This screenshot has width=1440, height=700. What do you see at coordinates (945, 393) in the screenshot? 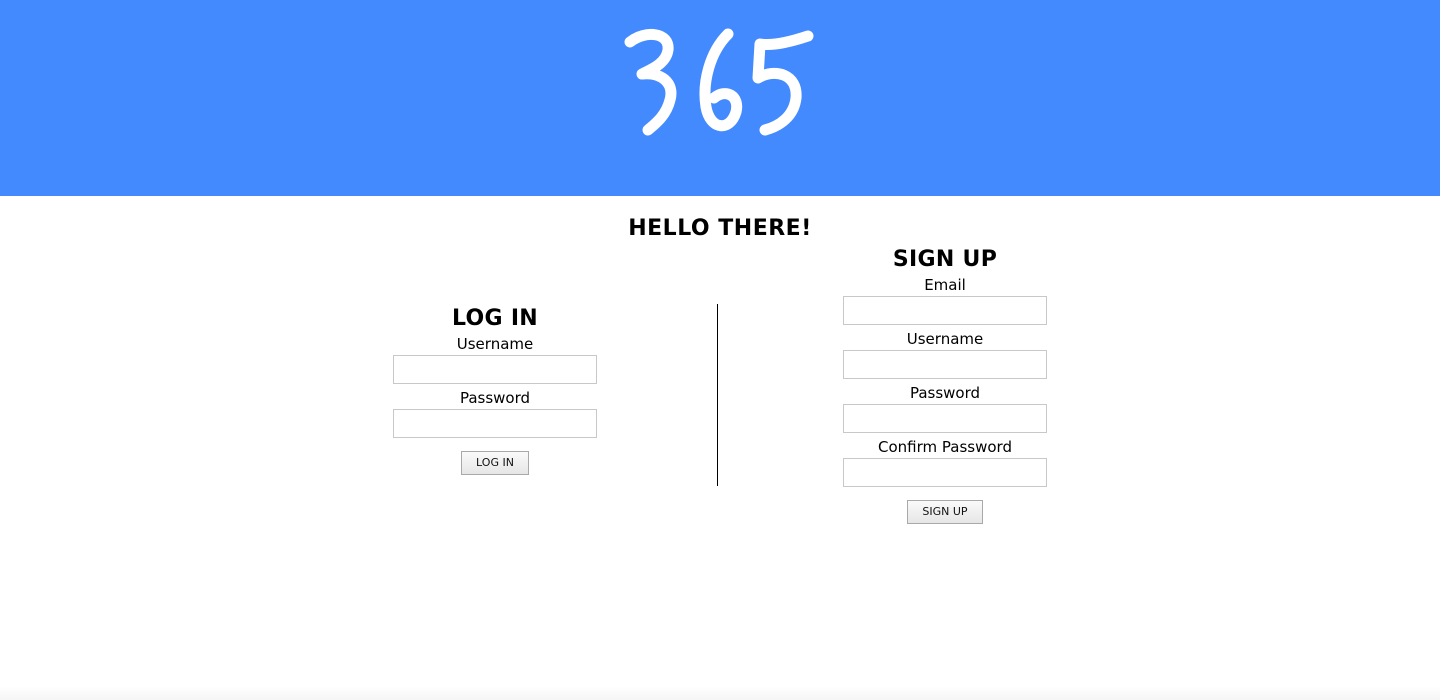
I see `signup-password-label: Password` at bounding box center [945, 393].